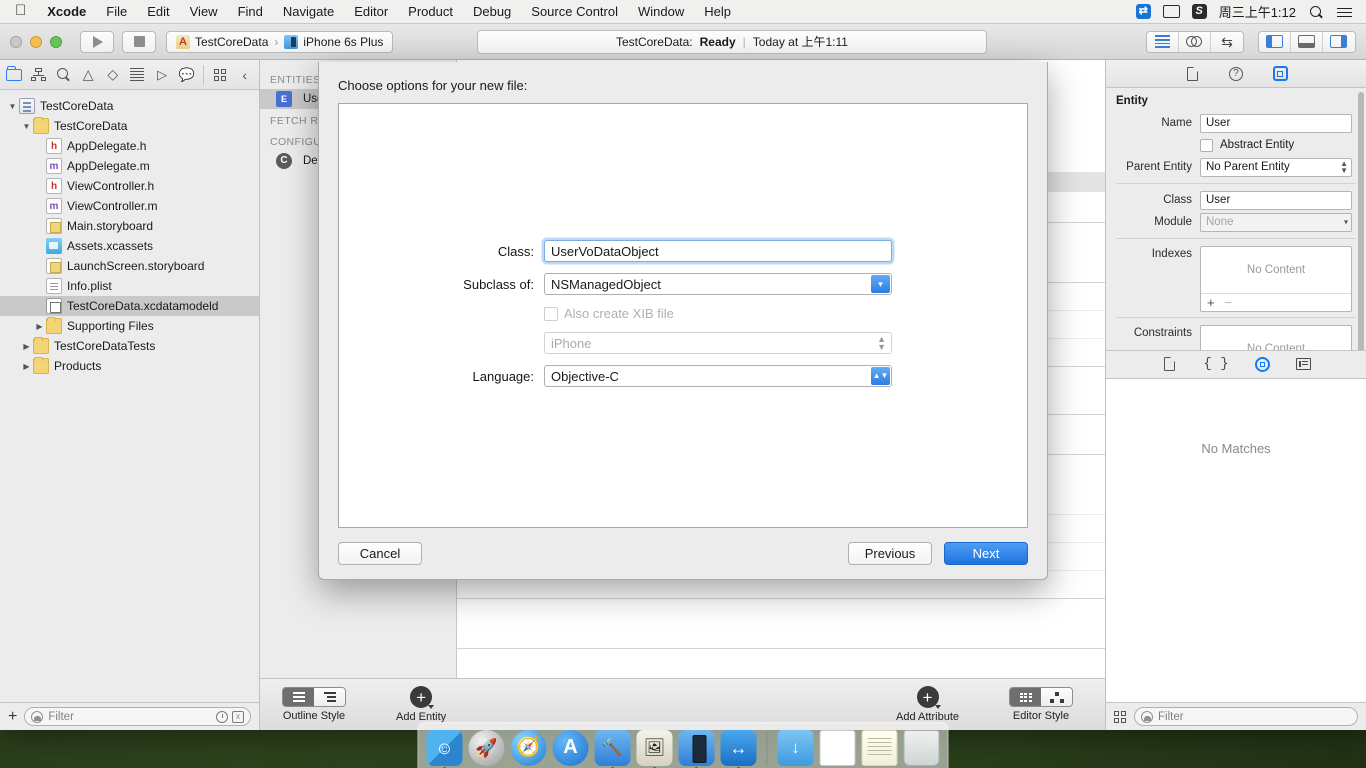 The image size is (1366, 768). What do you see at coordinates (380, 553) in the screenshot?
I see `cancel-button: Cancel` at bounding box center [380, 553].